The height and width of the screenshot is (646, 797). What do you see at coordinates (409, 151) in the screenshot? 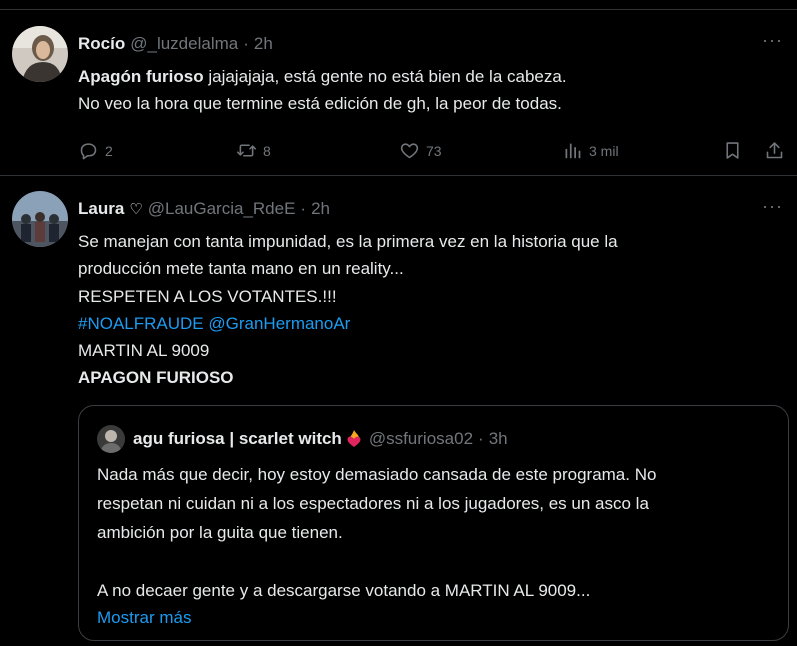
I see `heart-icon` at bounding box center [409, 151].